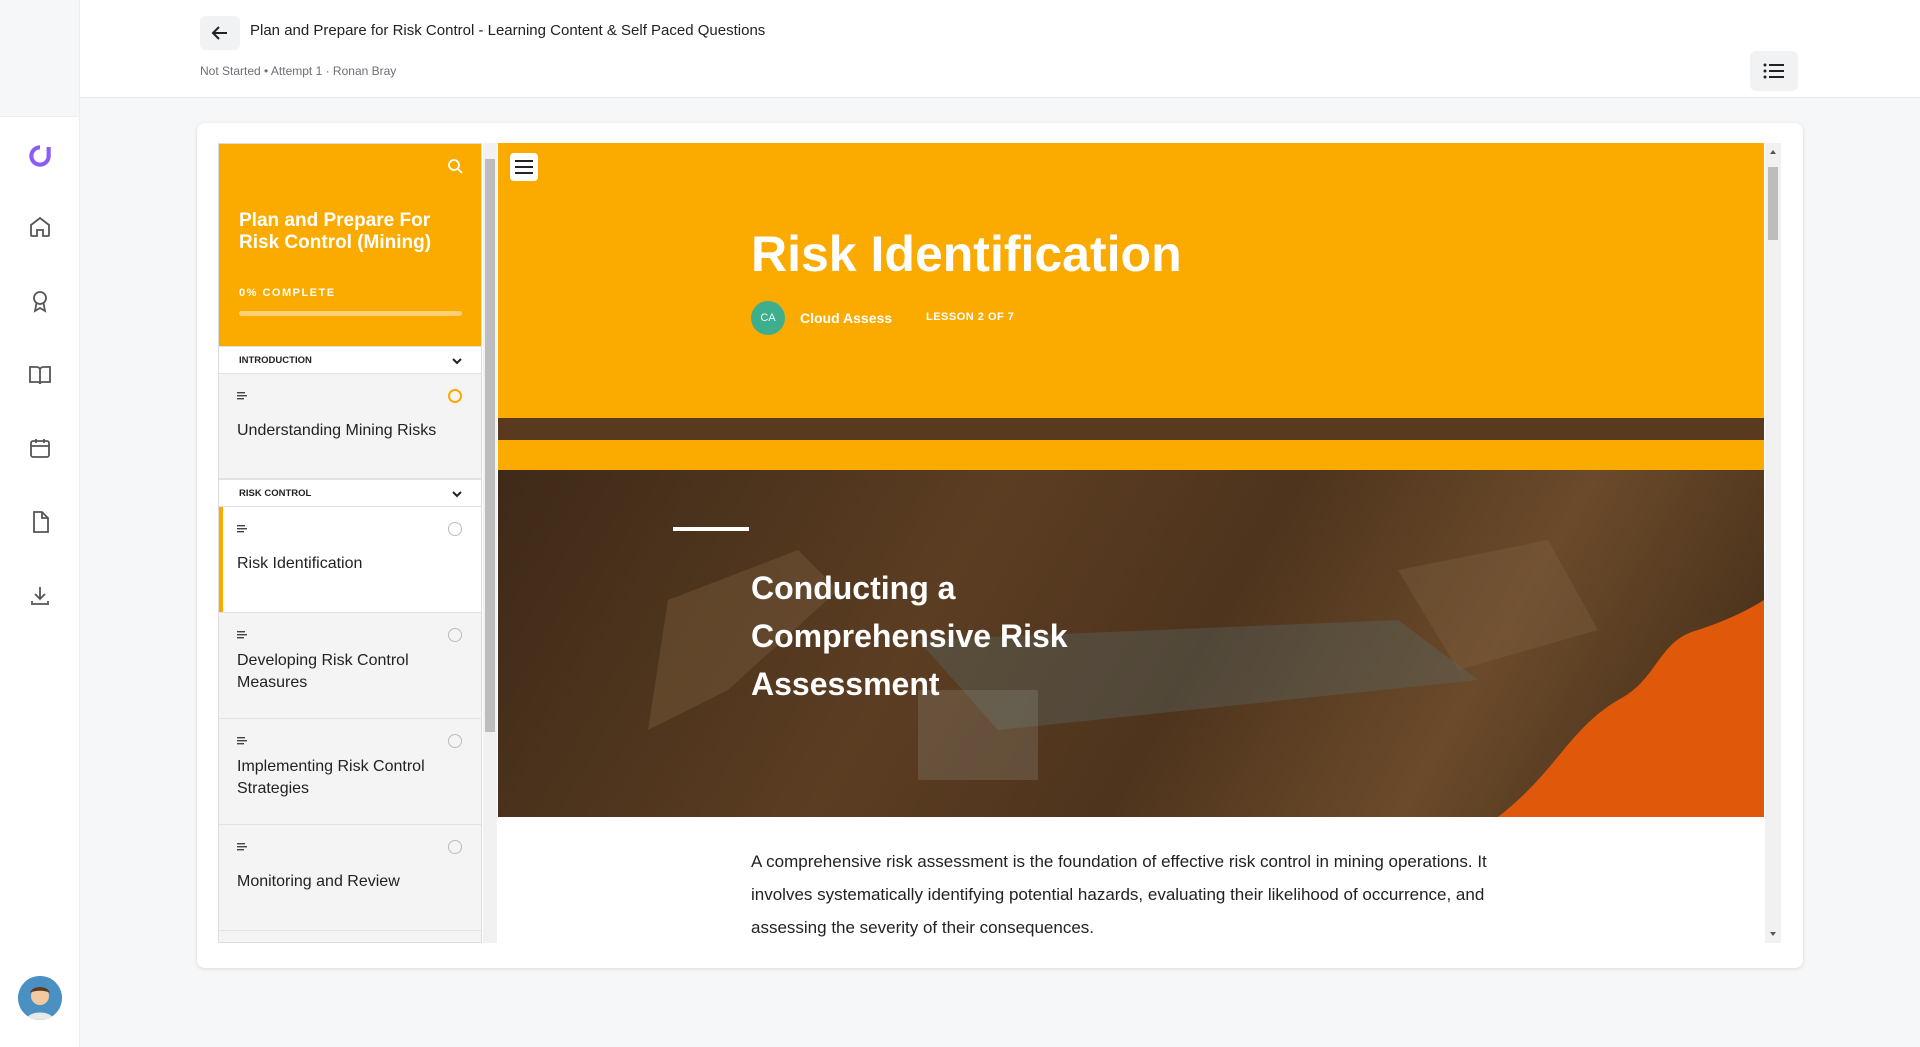 The image size is (1920, 1047). Describe the element at coordinates (40, 156) in the screenshot. I see `brand-logo-icon` at that location.